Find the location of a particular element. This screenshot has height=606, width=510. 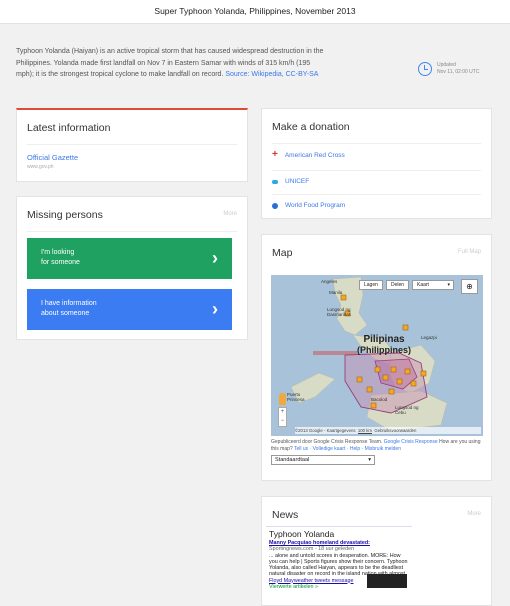

donation-item-wfp: World Food Program is located at coordinates (308, 205).